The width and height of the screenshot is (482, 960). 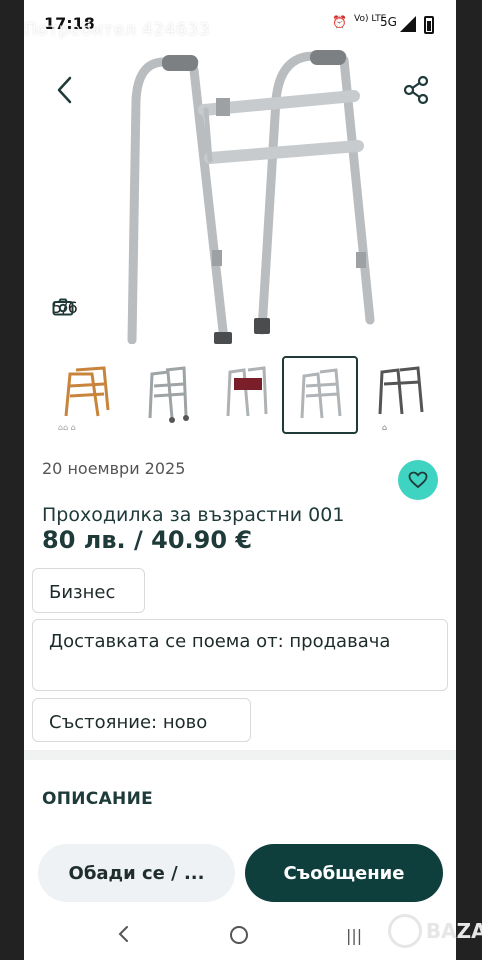 I want to click on action-bar: Обади се / ... Съобщение, so click(x=240, y=873).